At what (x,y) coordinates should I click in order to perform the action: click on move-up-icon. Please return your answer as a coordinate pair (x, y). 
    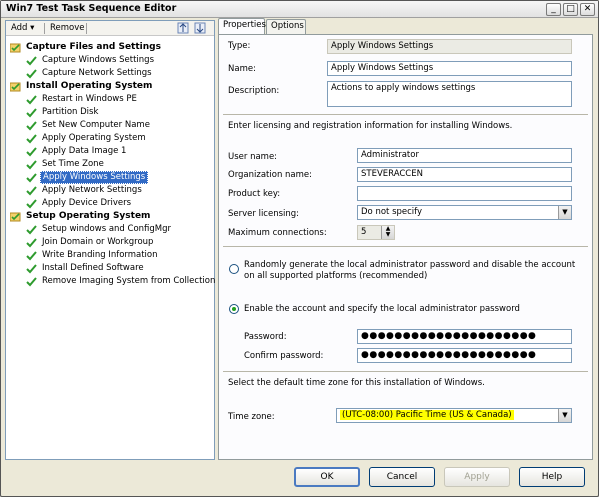
    Looking at the image, I should click on (183, 28).